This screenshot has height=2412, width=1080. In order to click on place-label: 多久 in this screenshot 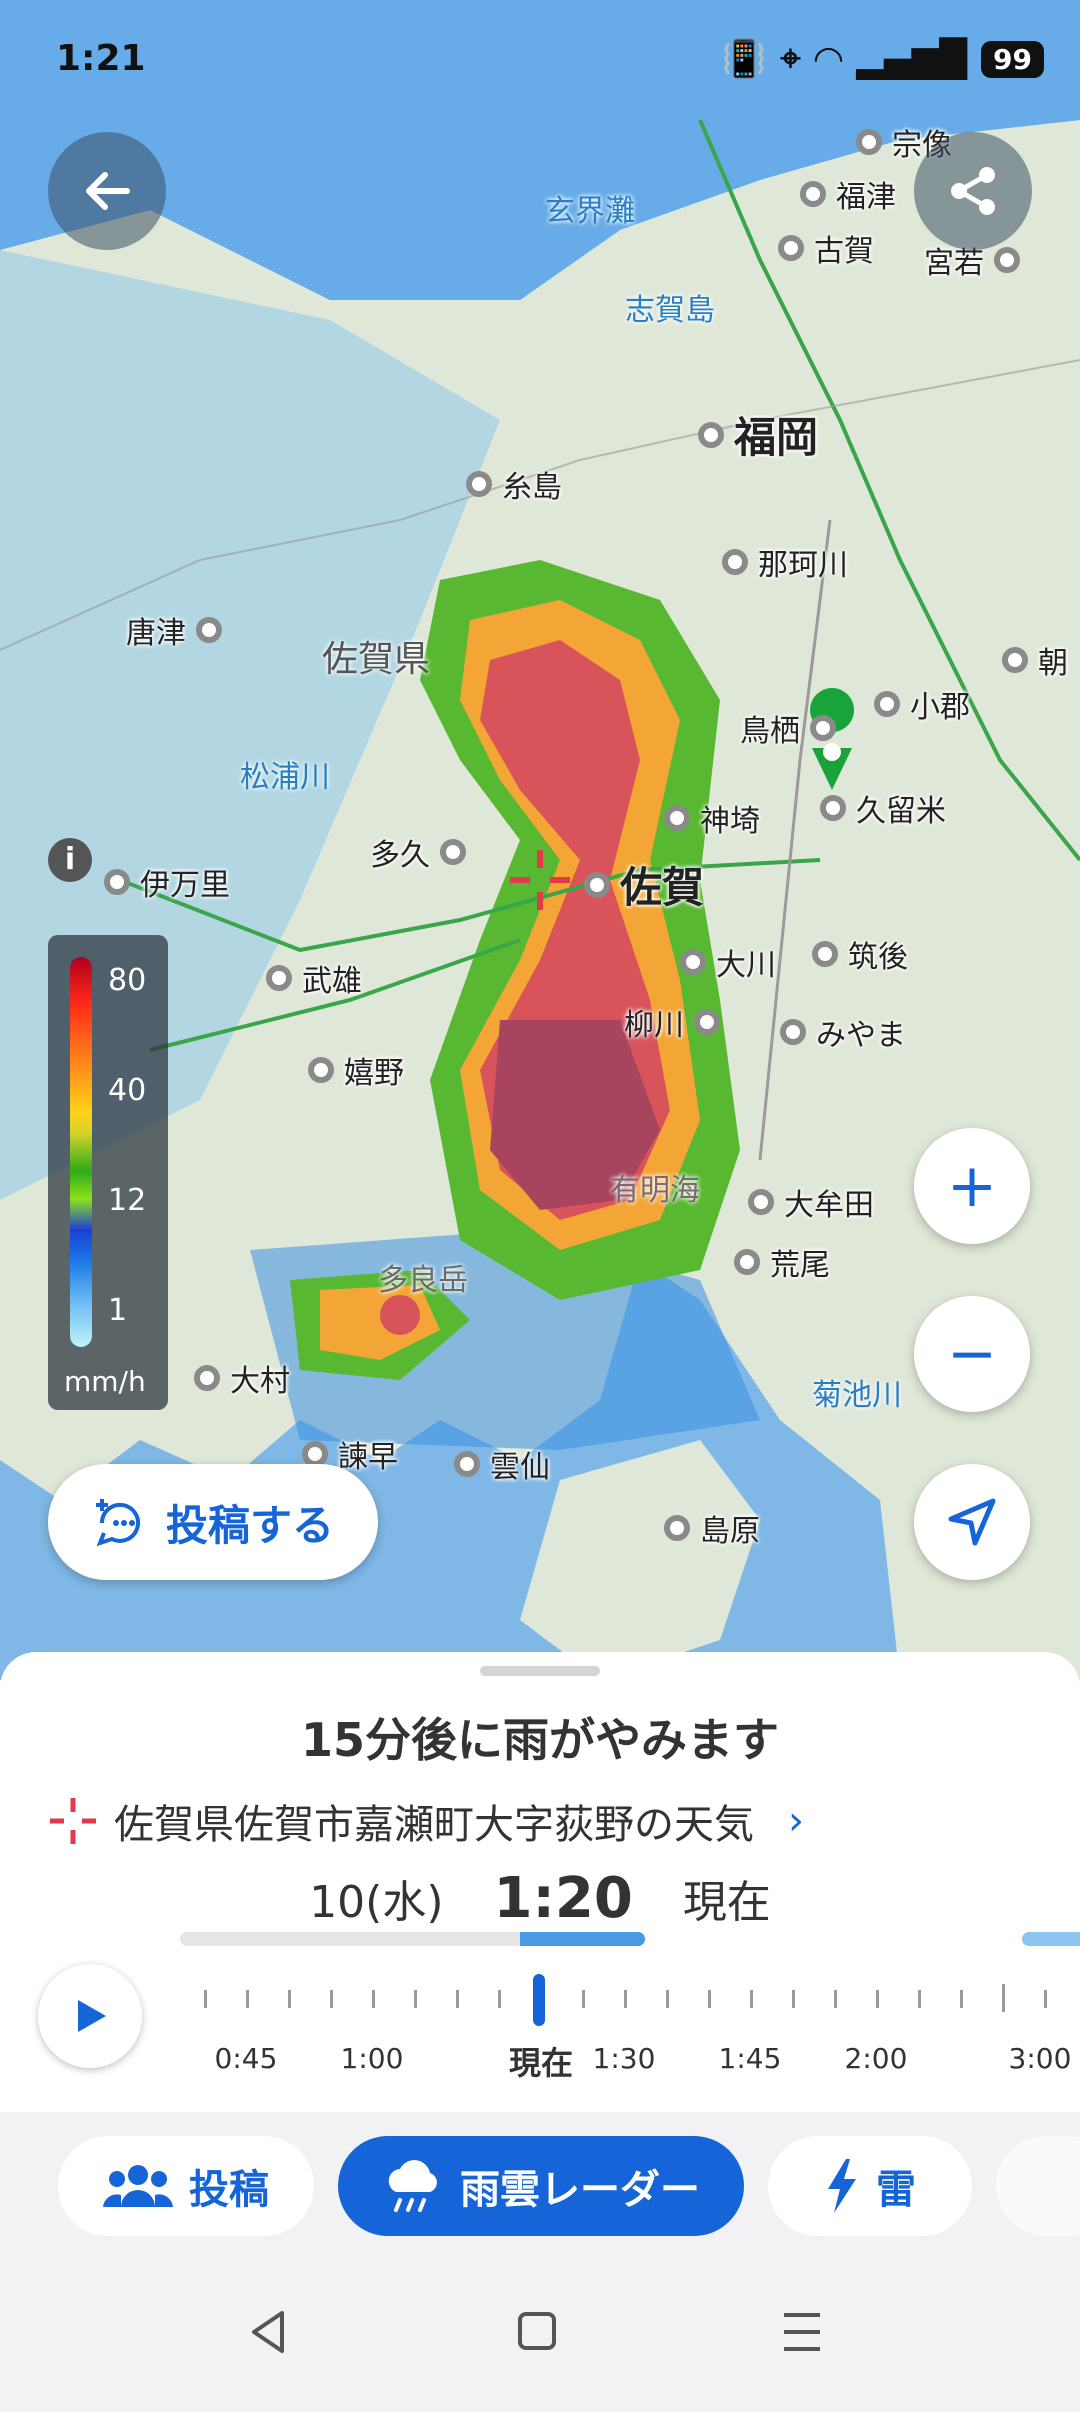, I will do `click(418, 852)`.